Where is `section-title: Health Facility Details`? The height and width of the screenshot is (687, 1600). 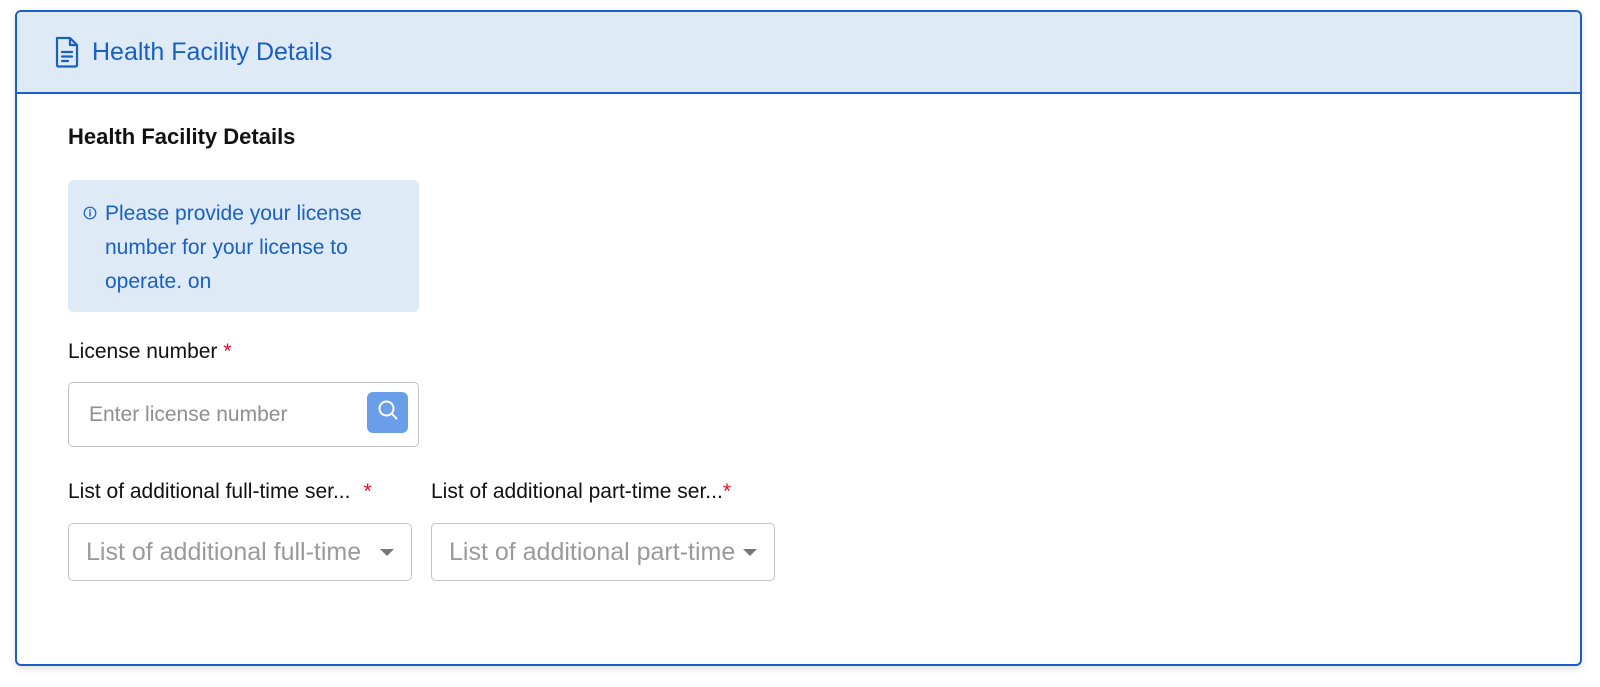
section-title: Health Facility Details is located at coordinates (182, 136).